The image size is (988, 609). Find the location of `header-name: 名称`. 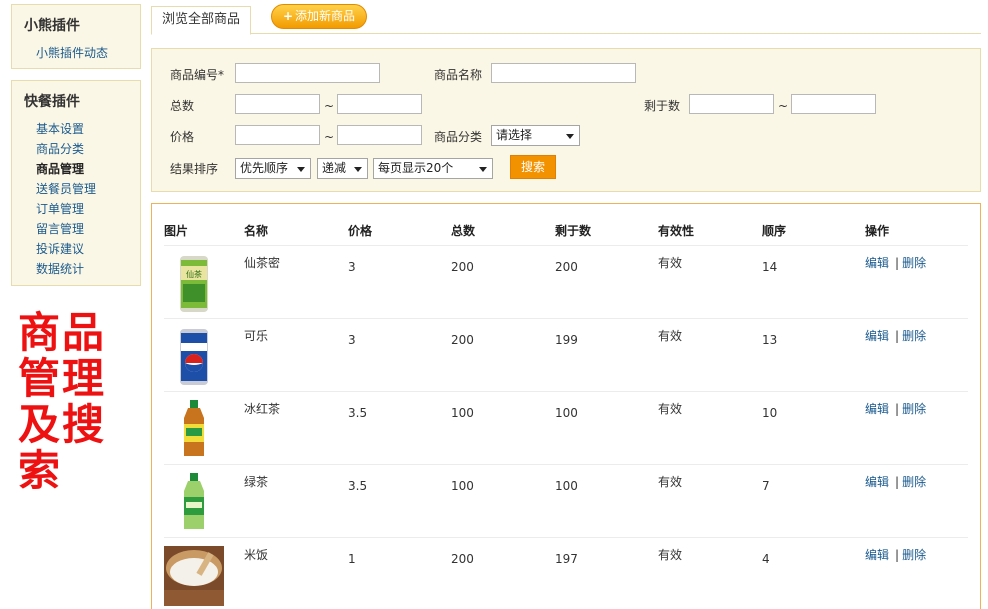

header-name: 名称 is located at coordinates (256, 231).